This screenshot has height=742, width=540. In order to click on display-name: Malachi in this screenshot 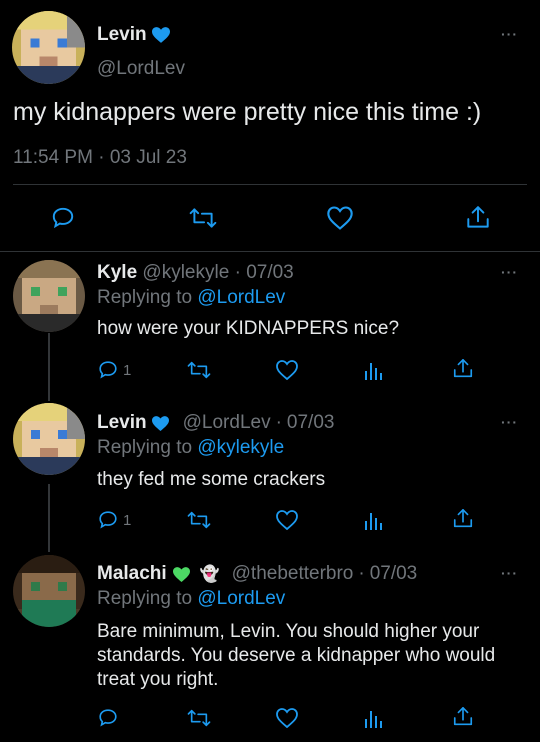, I will do `click(132, 574)`.